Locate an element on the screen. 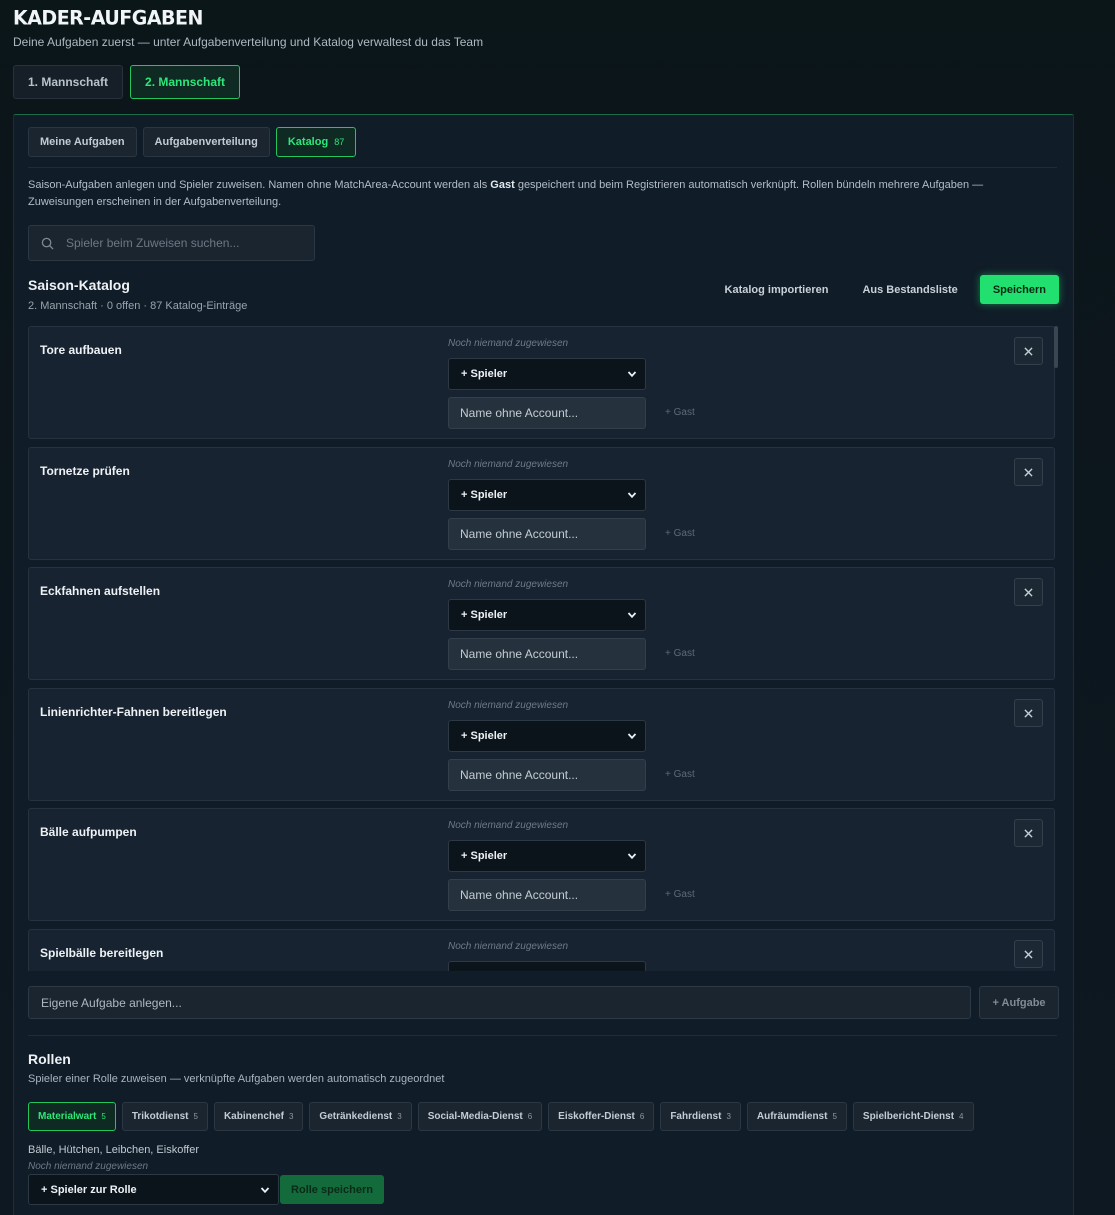  role-task-list: Bälle, Hütchen, Leibchen, Eiskoffer is located at coordinates (114, 1150).